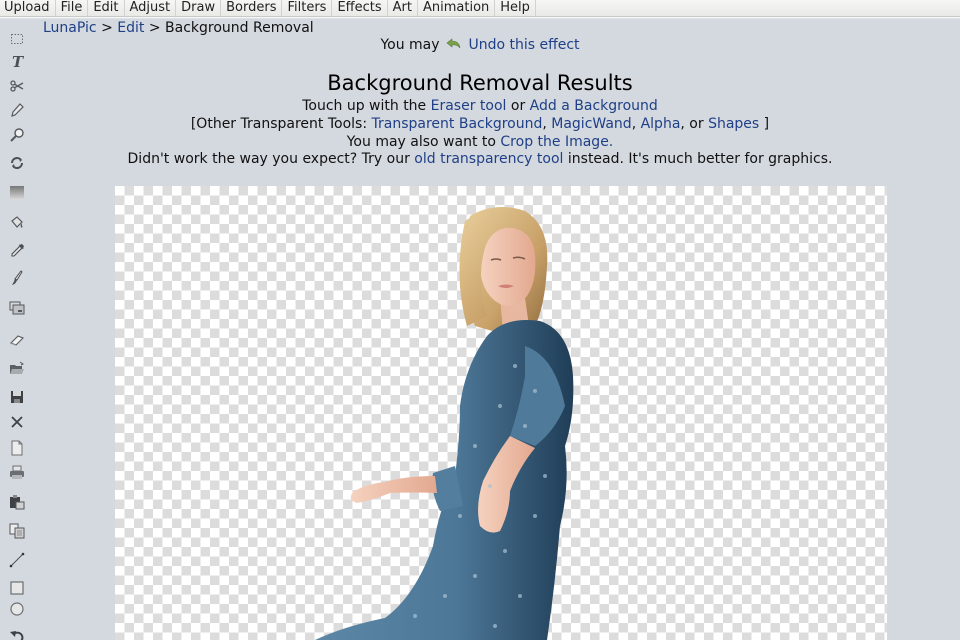 The width and height of the screenshot is (960, 640). I want to click on close-x-icon, so click(17, 422).